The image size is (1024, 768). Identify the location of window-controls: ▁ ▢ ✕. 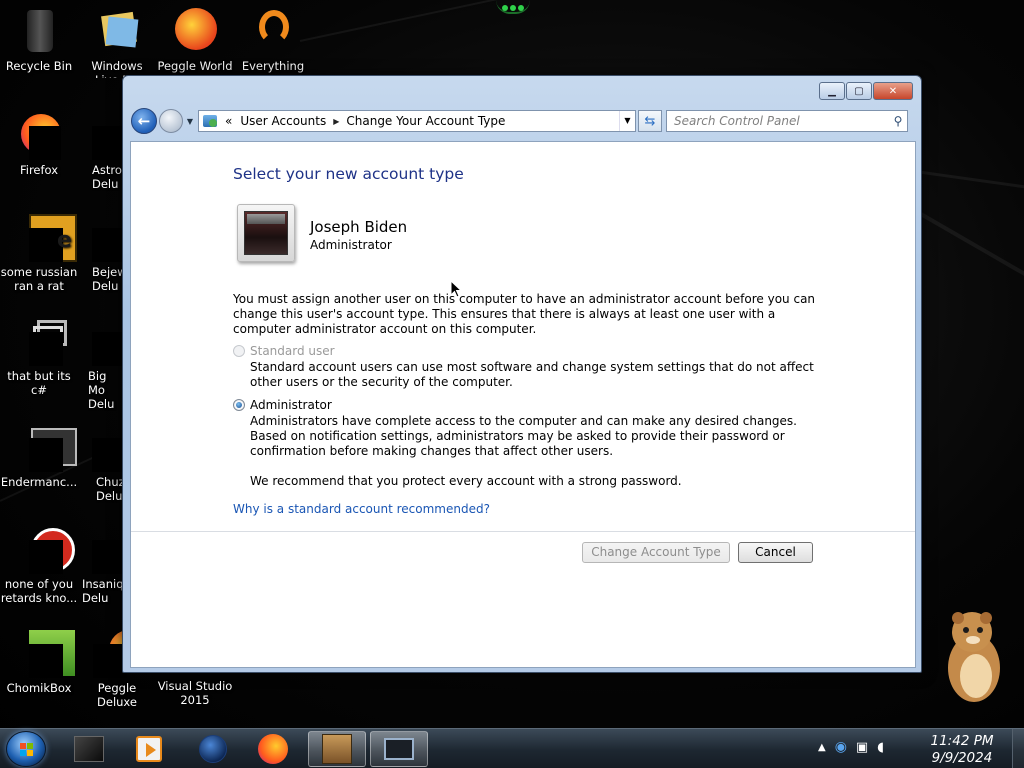
(865, 91).